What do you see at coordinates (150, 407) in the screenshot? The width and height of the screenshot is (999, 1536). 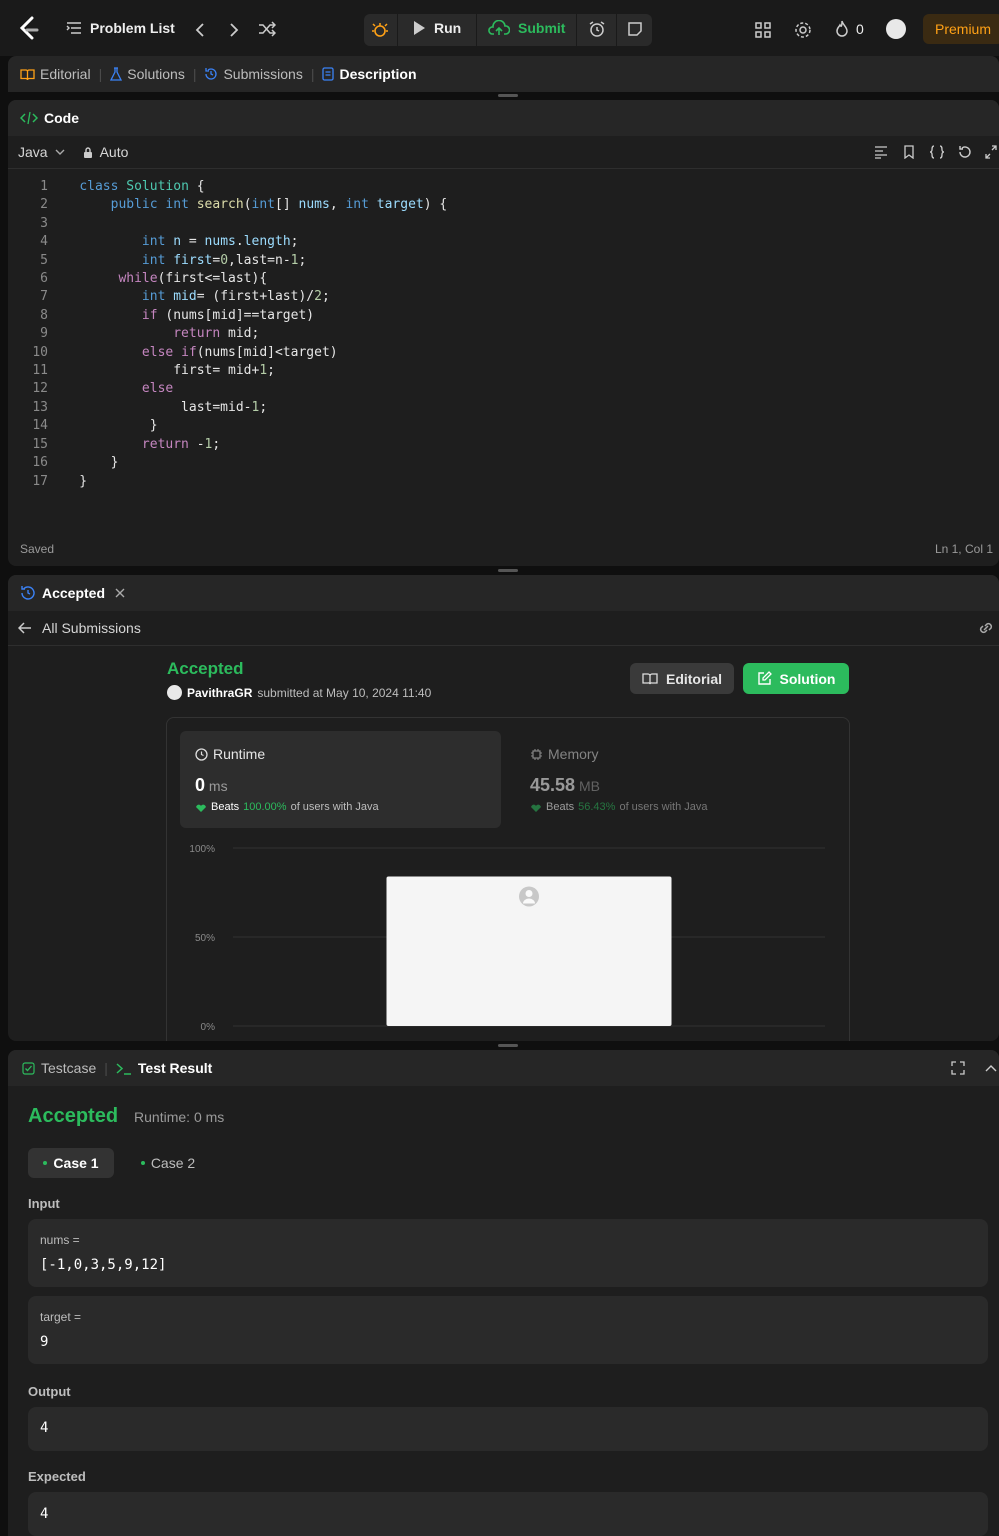 I see `code-line: 13 last=mid-1;` at bounding box center [150, 407].